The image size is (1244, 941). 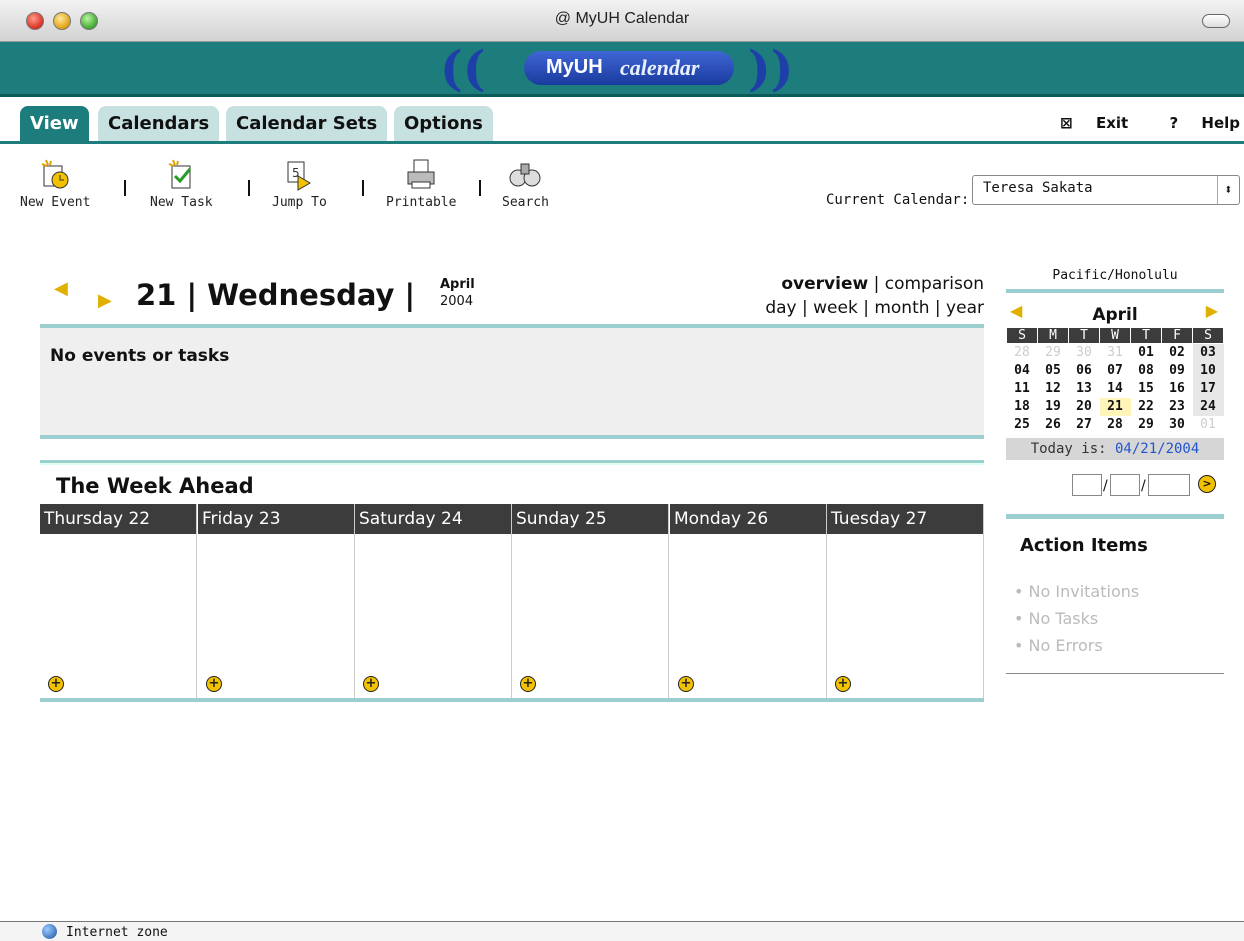 I want to click on header-banner: (( MyUH calendar )), so click(x=622, y=69).